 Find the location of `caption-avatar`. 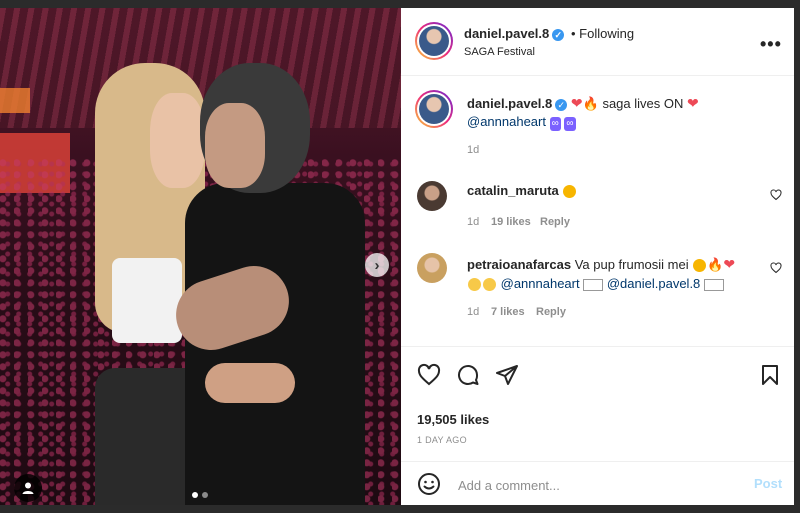

caption-avatar is located at coordinates (434, 109).